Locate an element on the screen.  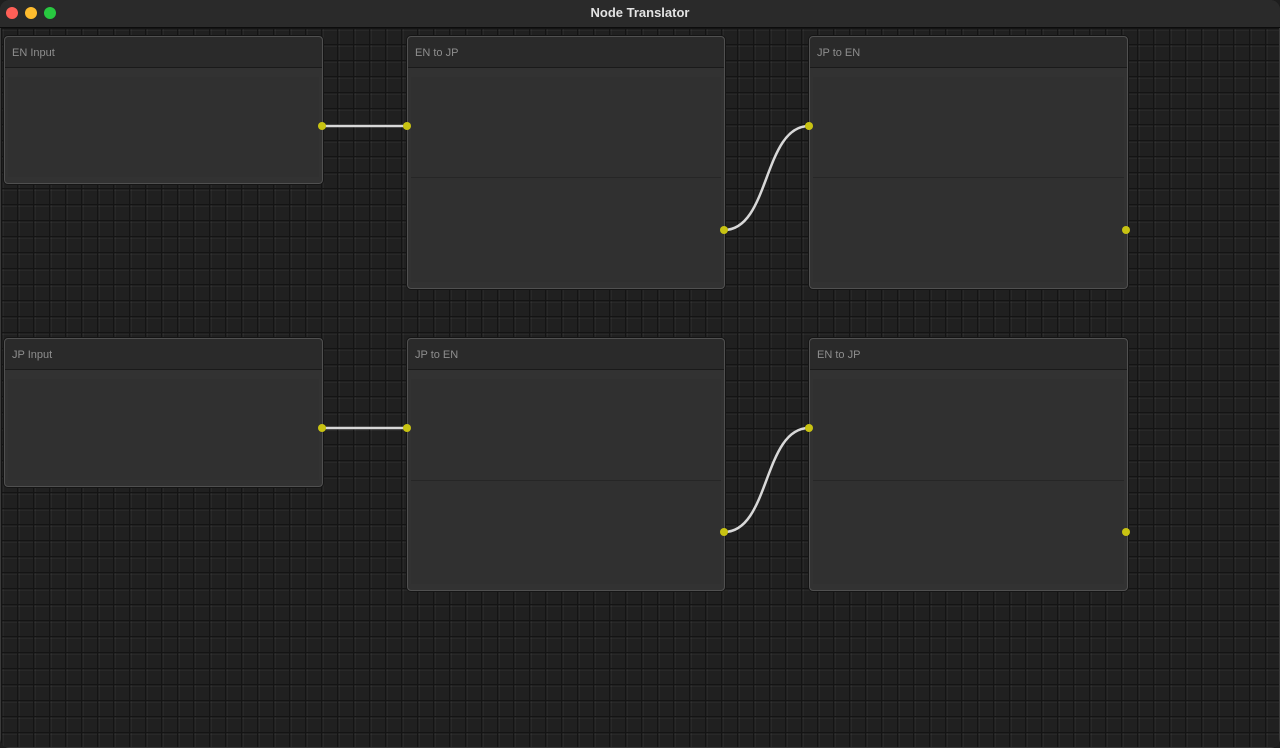
node-header: JP Input is located at coordinates (163, 354).